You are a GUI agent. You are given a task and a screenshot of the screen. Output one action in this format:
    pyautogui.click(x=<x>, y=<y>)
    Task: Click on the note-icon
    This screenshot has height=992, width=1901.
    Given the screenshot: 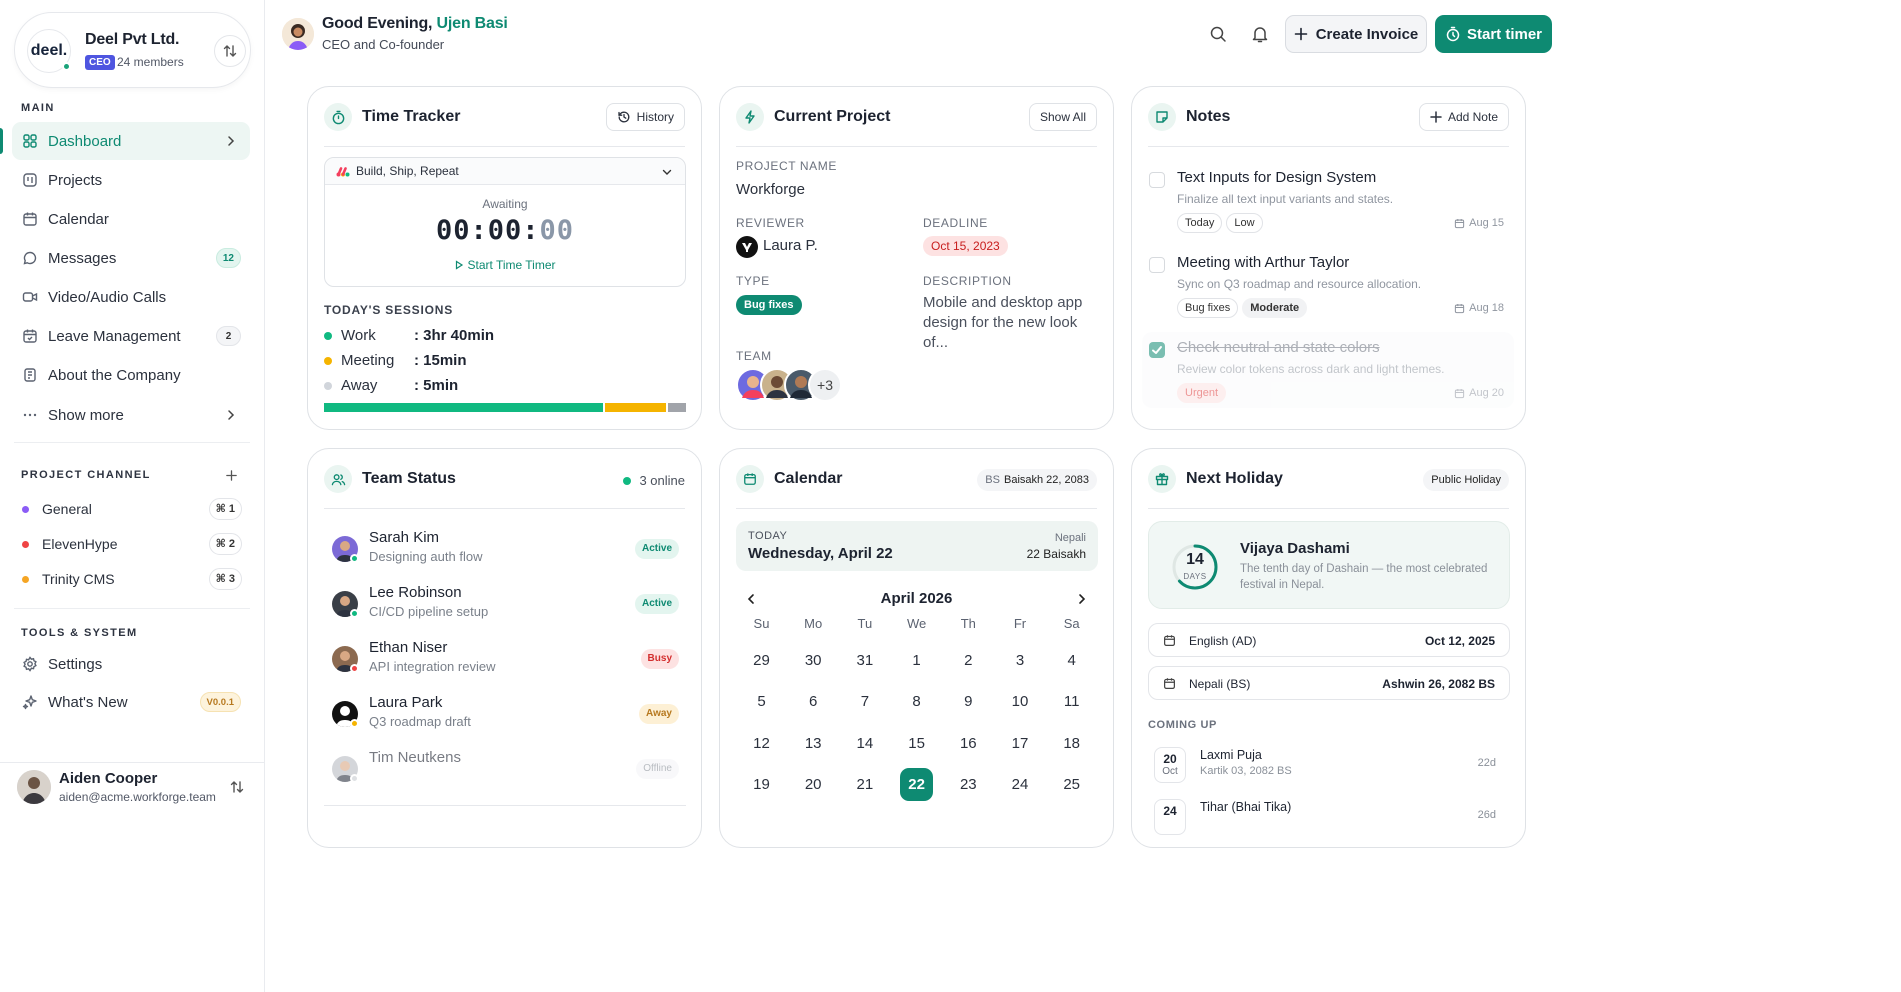 What is the action you would take?
    pyautogui.click(x=1162, y=117)
    